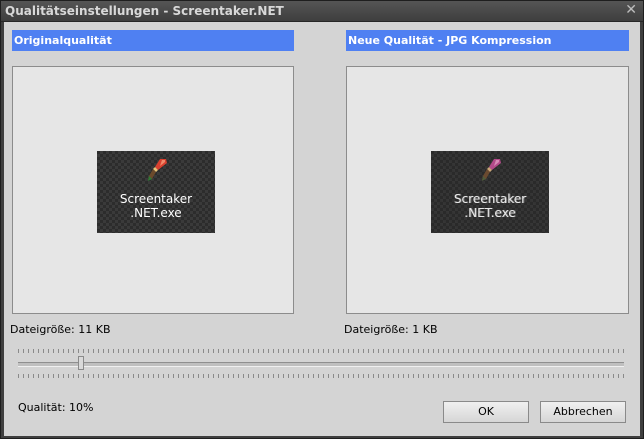 The height and width of the screenshot is (439, 644). I want to click on original-thumbnail: Screentaker .NET.exe, so click(156, 192).